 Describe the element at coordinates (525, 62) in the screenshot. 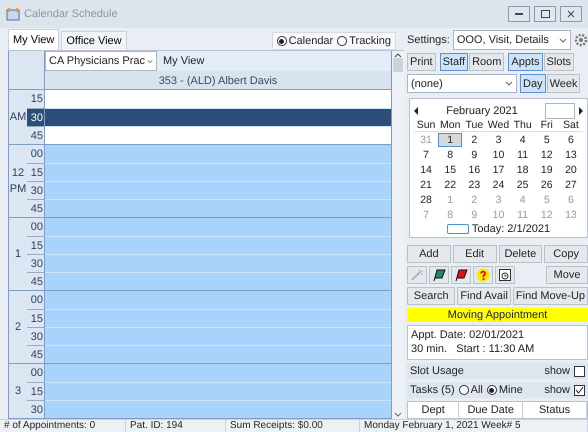

I see `type-toggle: Appts` at that location.